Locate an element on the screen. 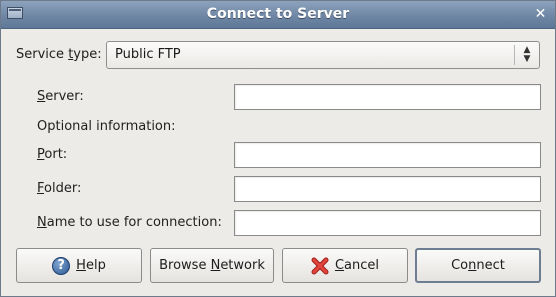 The height and width of the screenshot is (297, 556). folder-label: Folder: is located at coordinates (59, 188).